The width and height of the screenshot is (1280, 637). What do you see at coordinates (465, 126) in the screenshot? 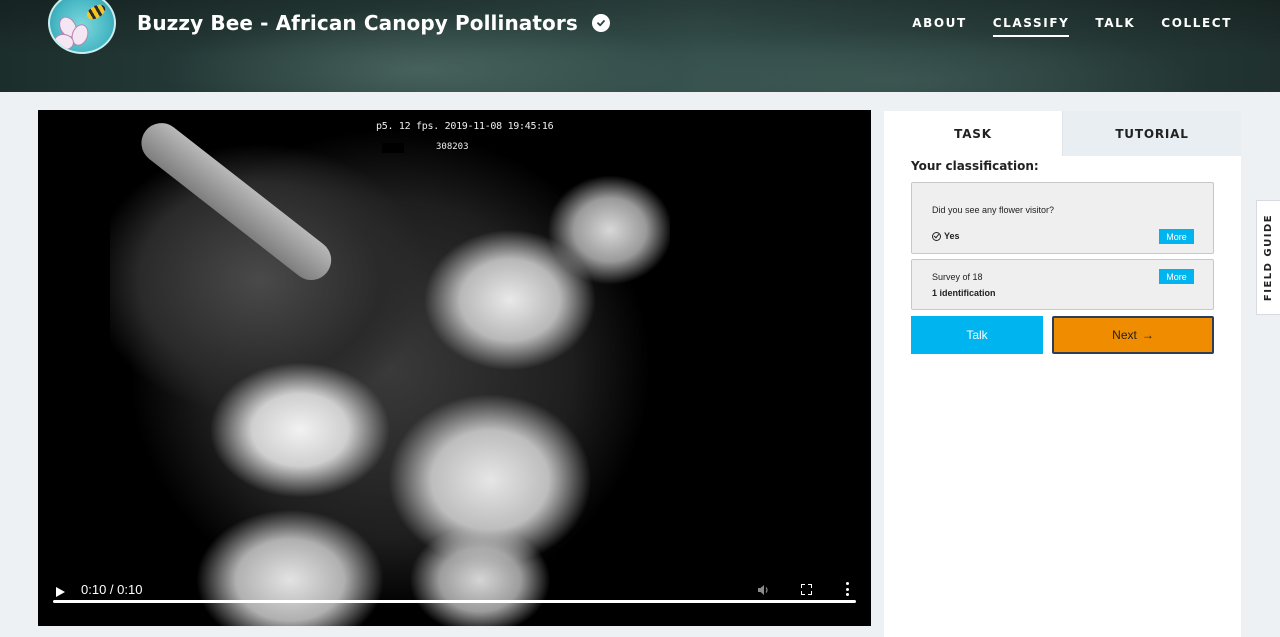
I see `video-timestamp-overlay: p5. 12 fps. 2019-11-08 19:45:16` at bounding box center [465, 126].